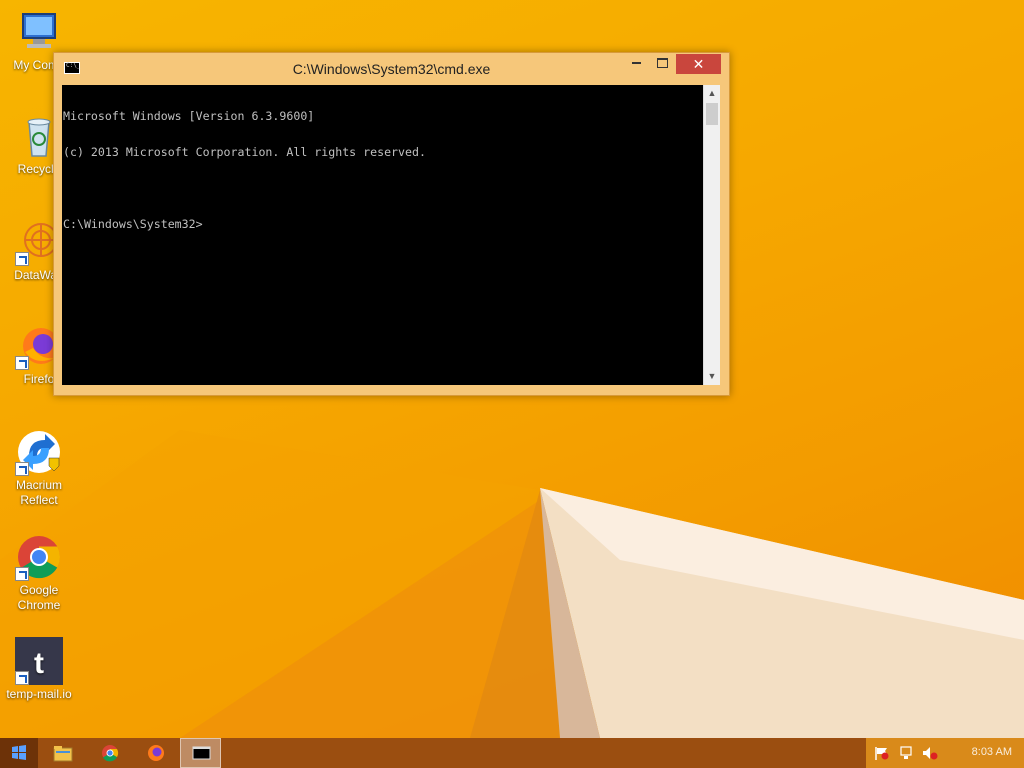 The image size is (1024, 768). I want to click on clock: 8:03 AM, so click(992, 752).